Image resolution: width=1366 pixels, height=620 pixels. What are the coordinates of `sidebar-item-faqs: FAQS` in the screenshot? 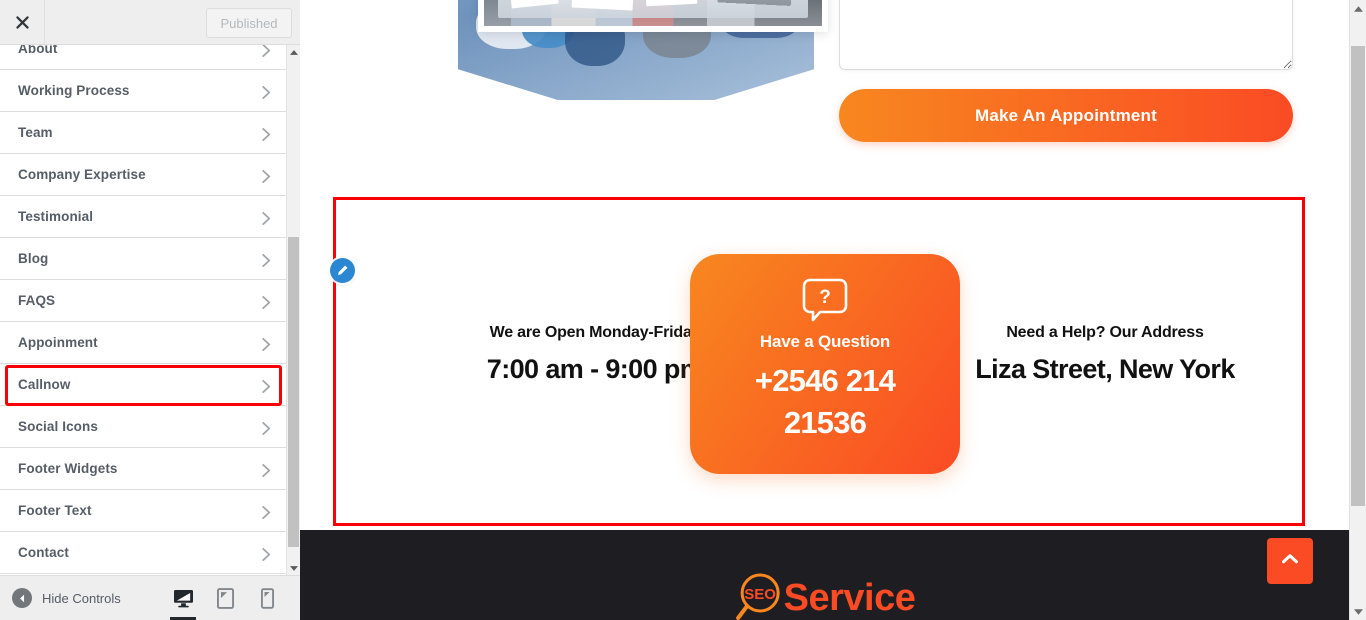 It's located at (143, 301).